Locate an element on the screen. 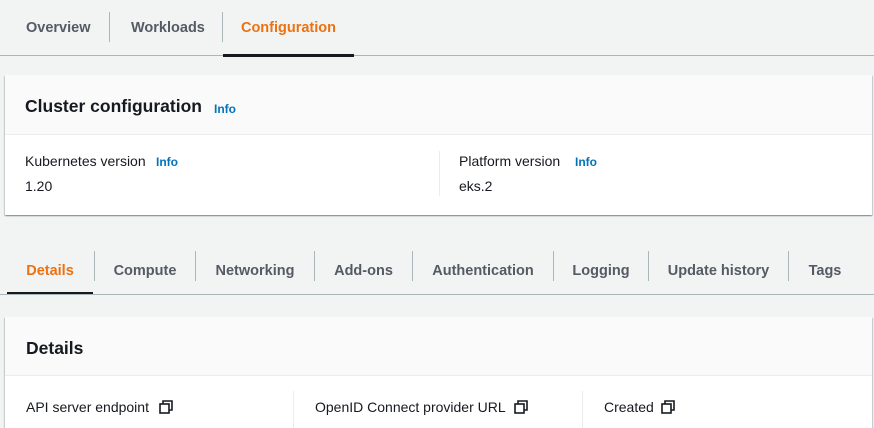 This screenshot has width=874, height=428. info-link: Info is located at coordinates (225, 109).